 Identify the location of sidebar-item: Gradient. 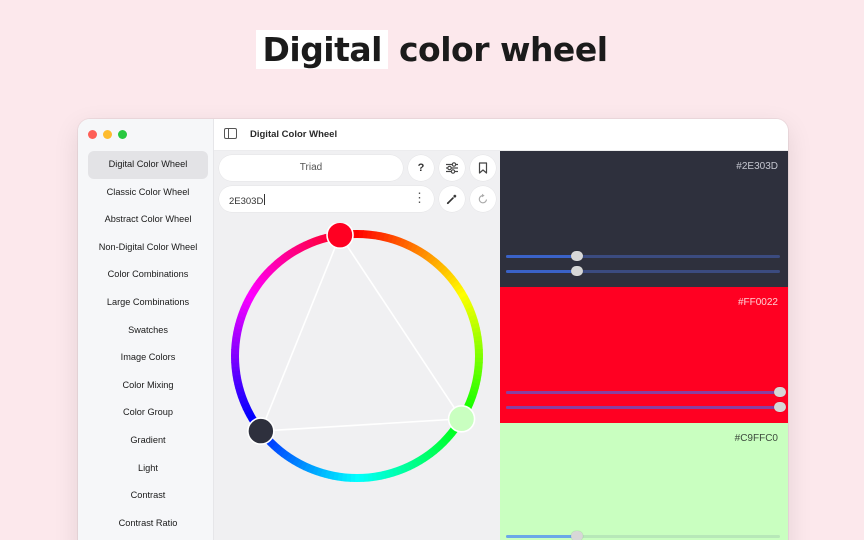
(148, 441).